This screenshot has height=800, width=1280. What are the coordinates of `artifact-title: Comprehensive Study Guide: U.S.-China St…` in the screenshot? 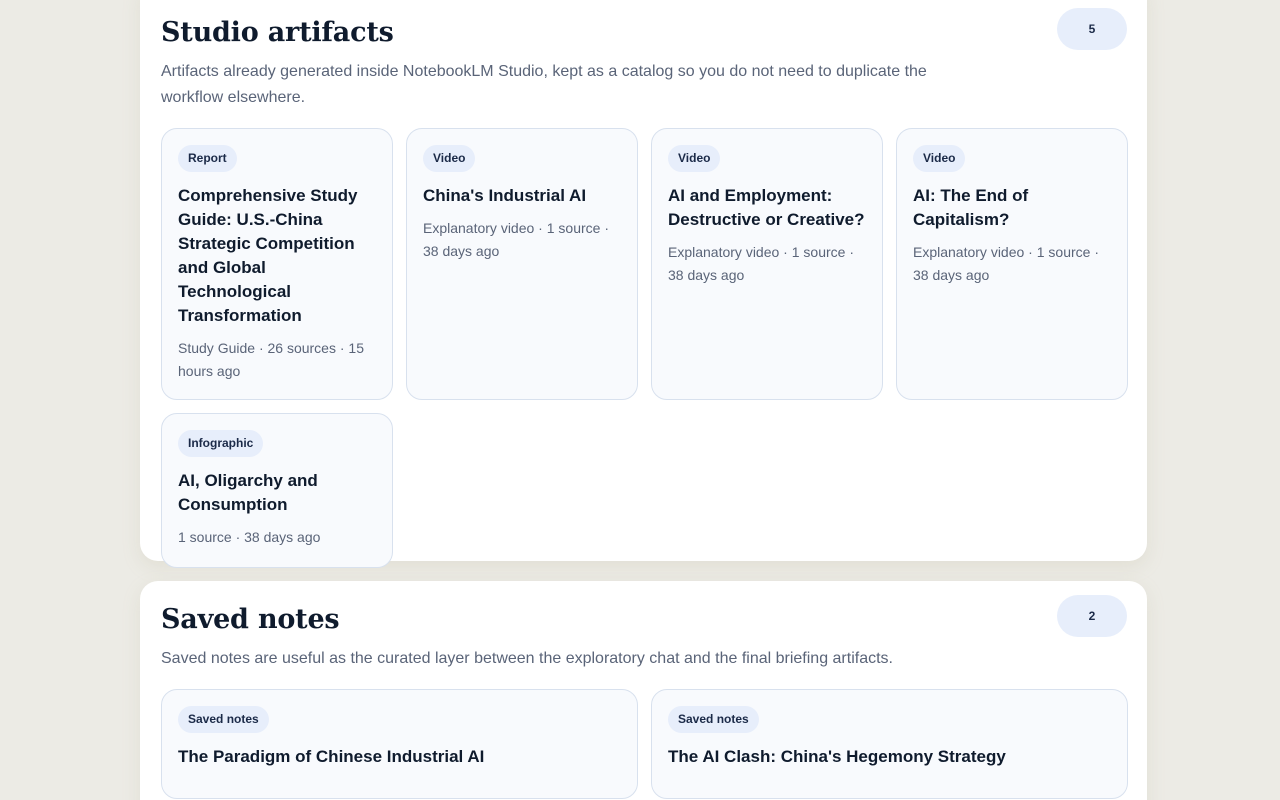 It's located at (268, 255).